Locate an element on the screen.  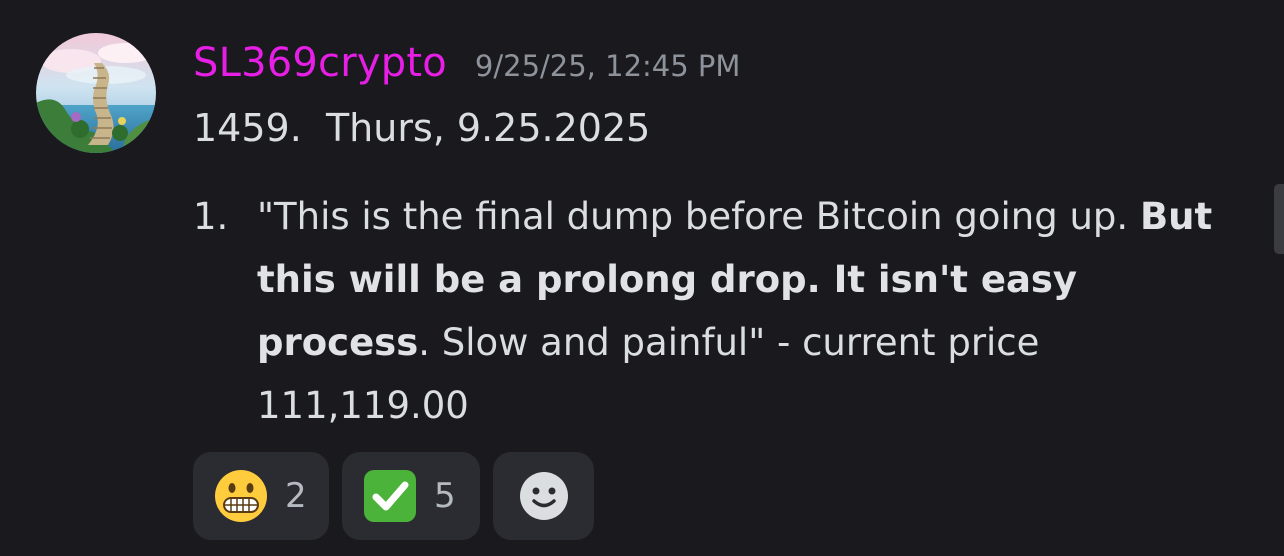
add-reaction-icon is located at coordinates (543, 496).